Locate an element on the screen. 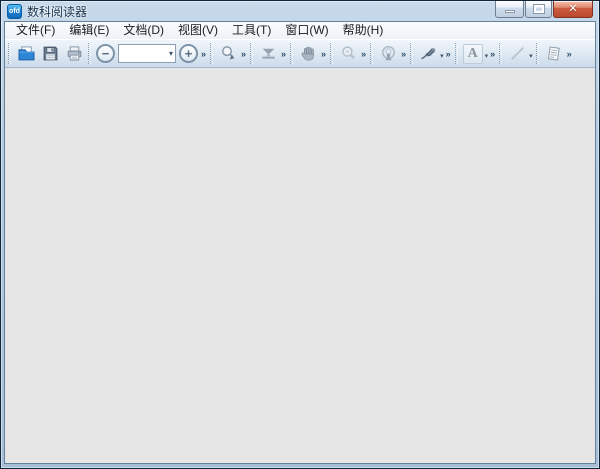  text-tool-overflow-chevron: » is located at coordinates (492, 54).